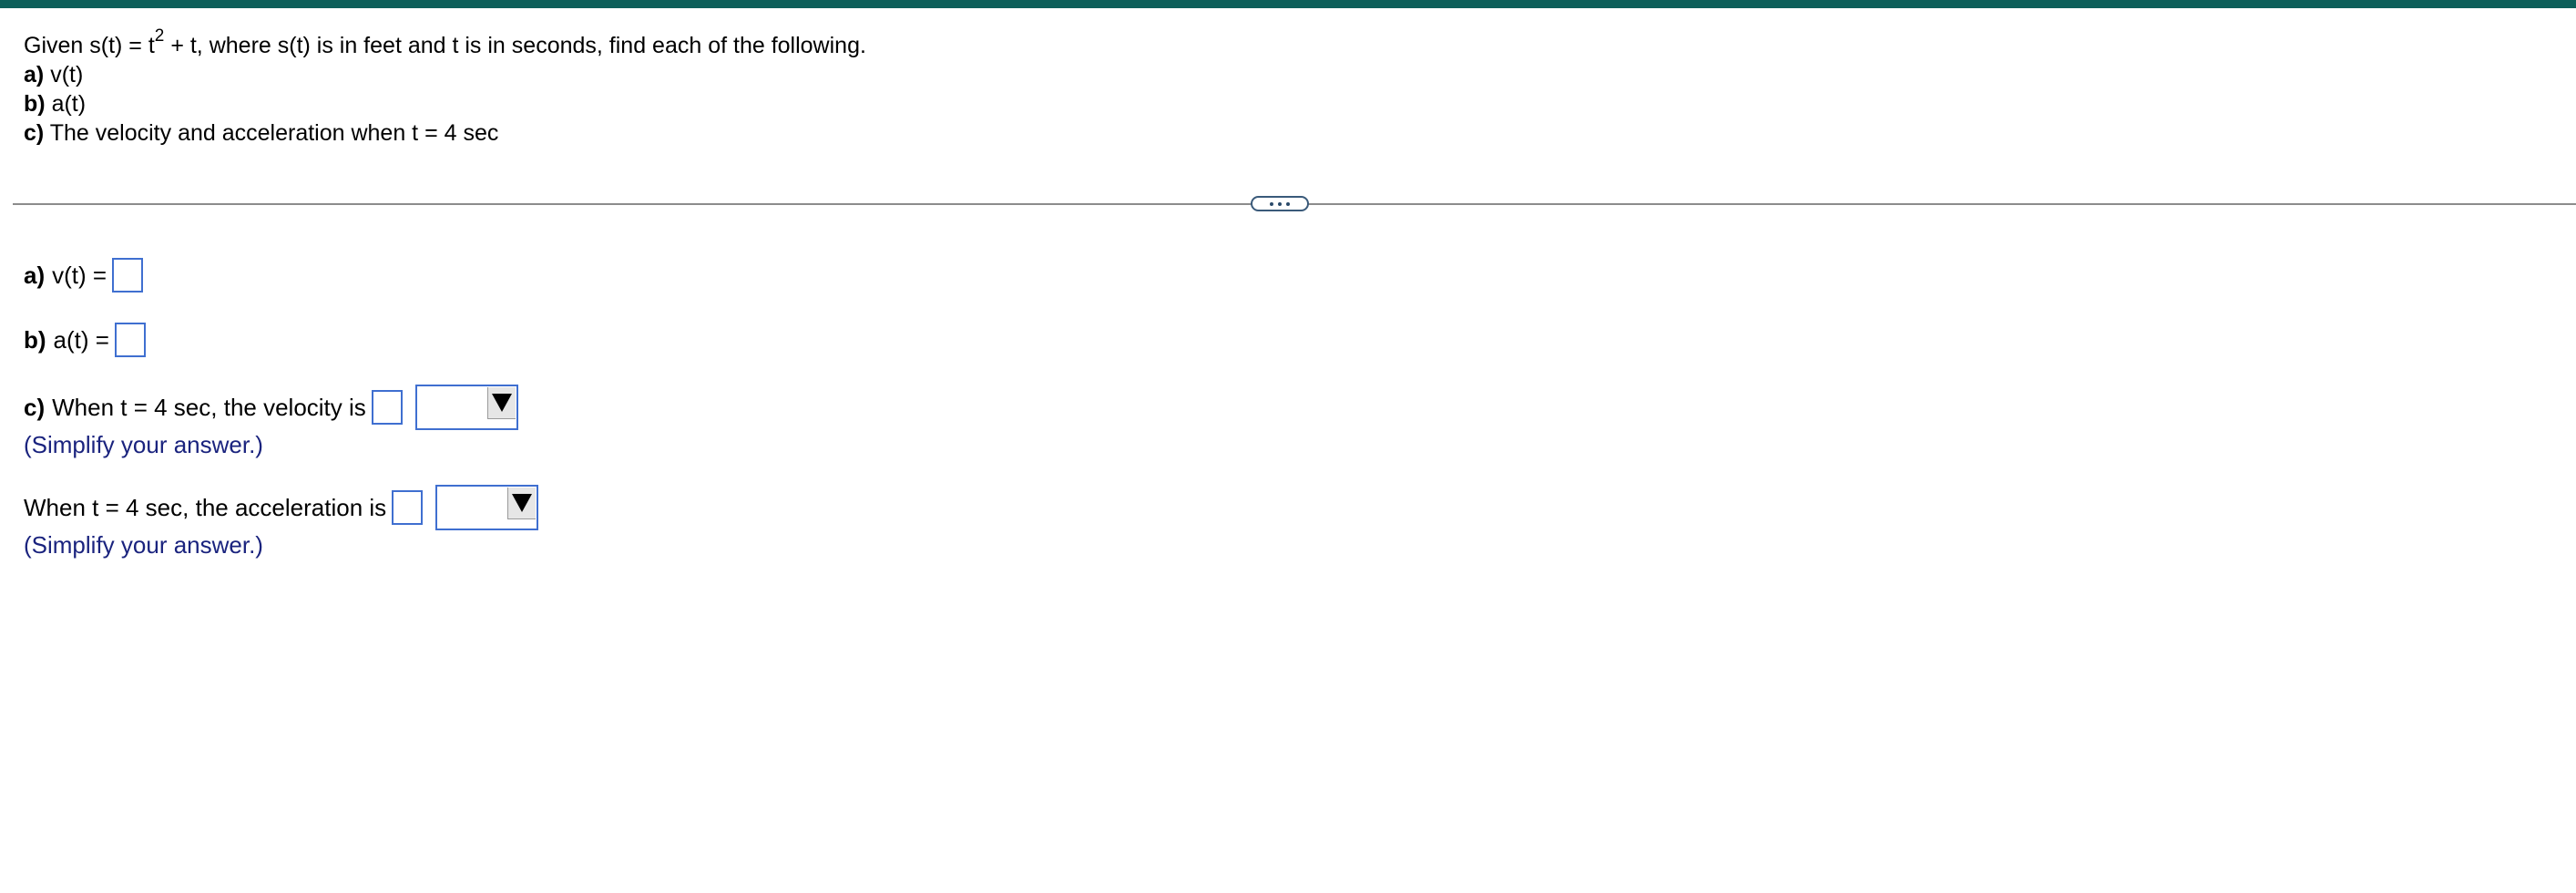 The height and width of the screenshot is (893, 2576). I want to click on answer-c-text: When t = 4 sec, the velocity is, so click(209, 408).